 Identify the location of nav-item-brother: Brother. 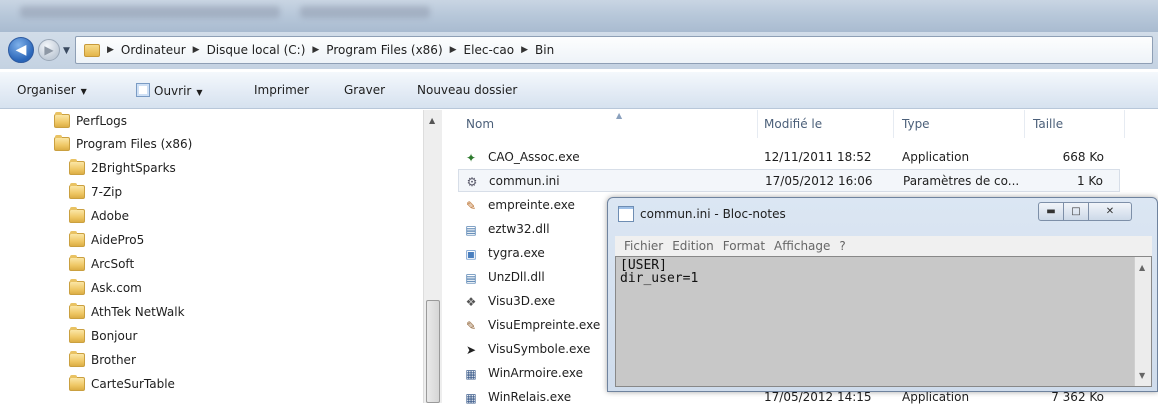
(102, 360).